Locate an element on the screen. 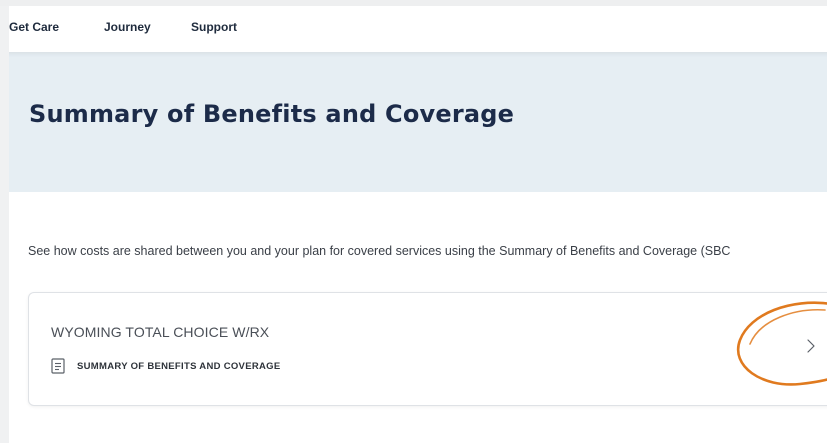  sbc-document-link: SUMMARY OF BENEFITS AND COVERAGE is located at coordinates (165, 366).